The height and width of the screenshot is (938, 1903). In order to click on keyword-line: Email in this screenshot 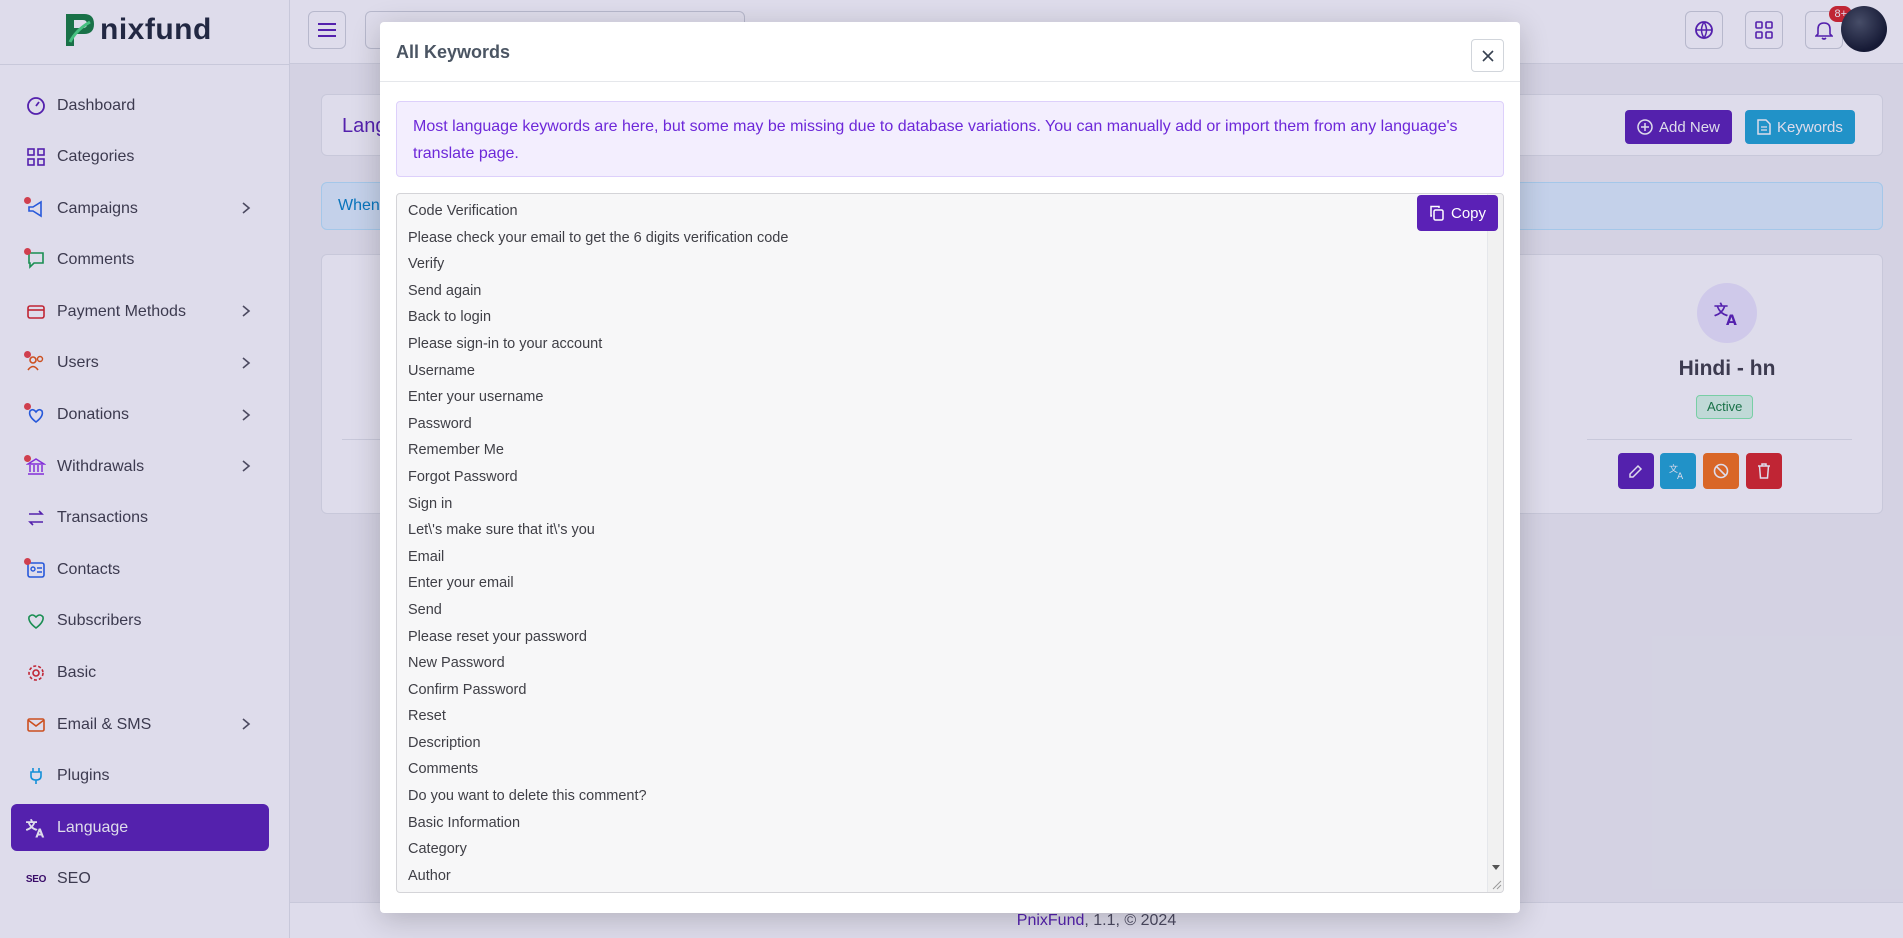, I will do `click(426, 556)`.